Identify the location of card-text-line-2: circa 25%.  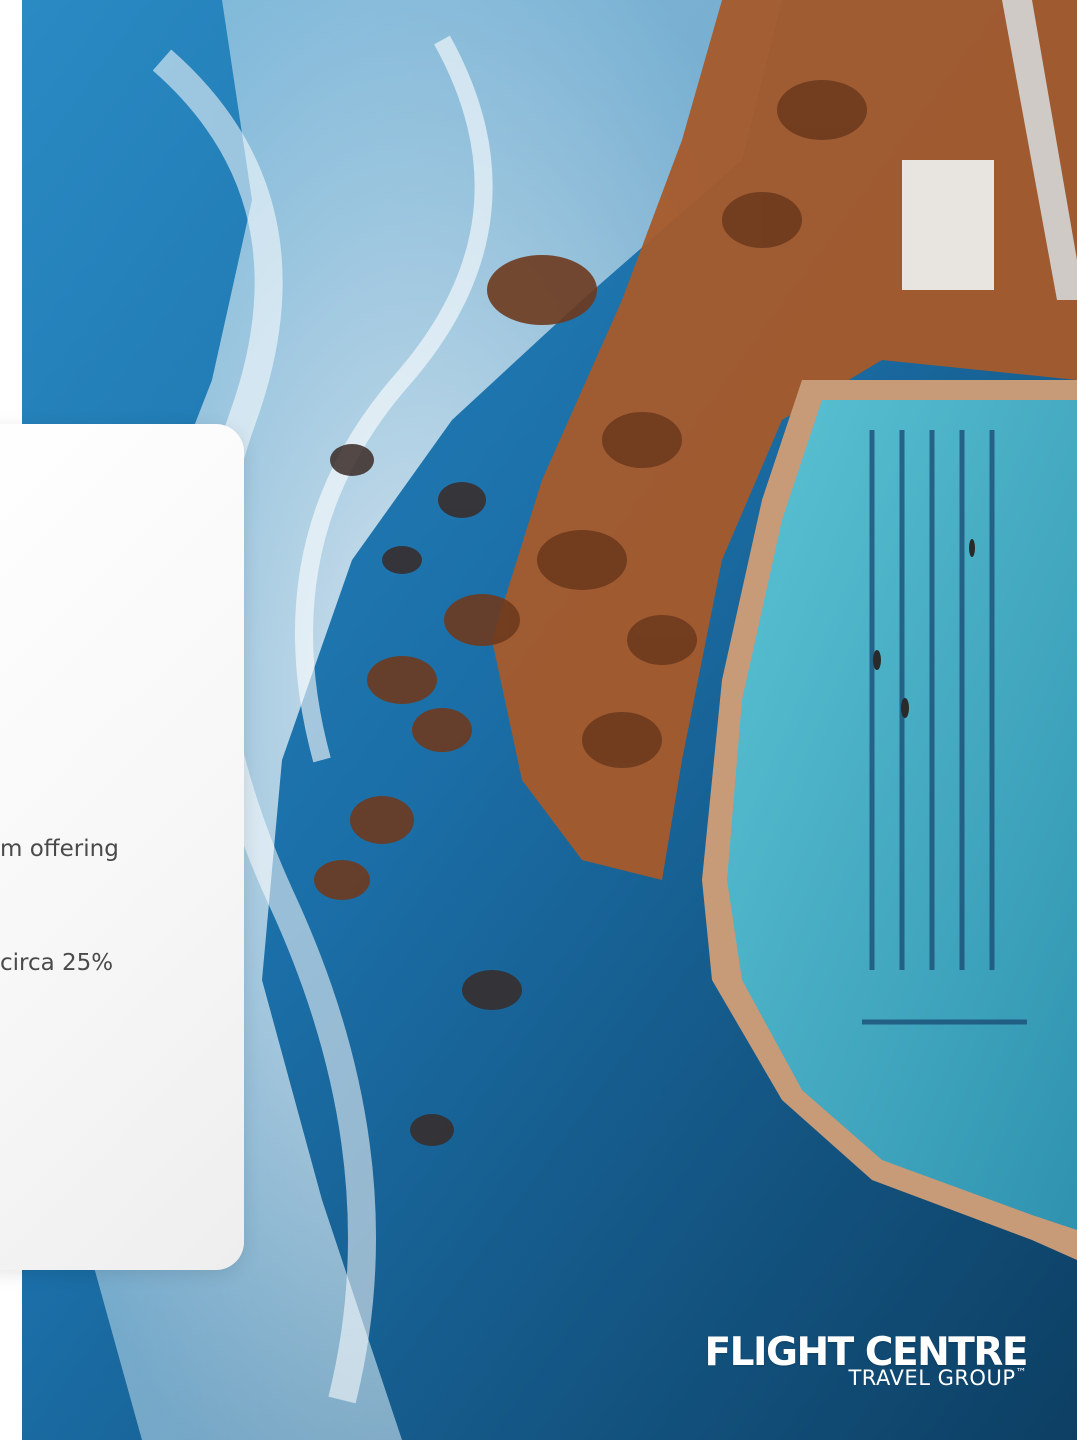
(57, 963).